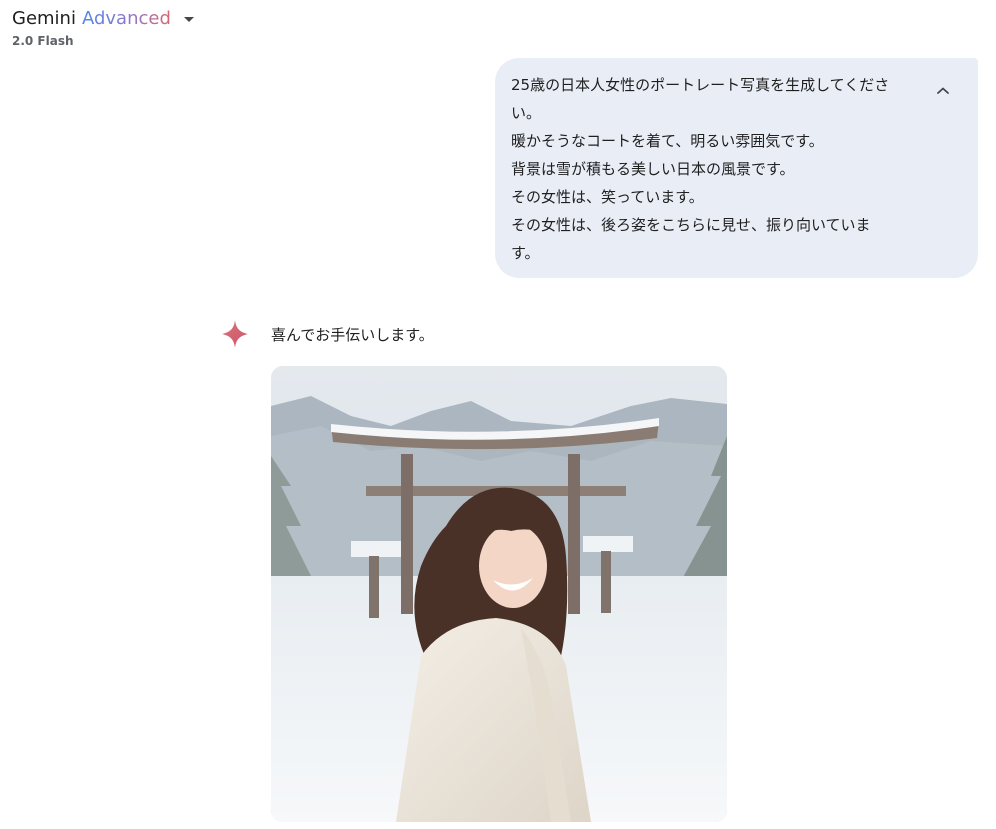  I want to click on collapse-prompt-button, so click(943, 91).